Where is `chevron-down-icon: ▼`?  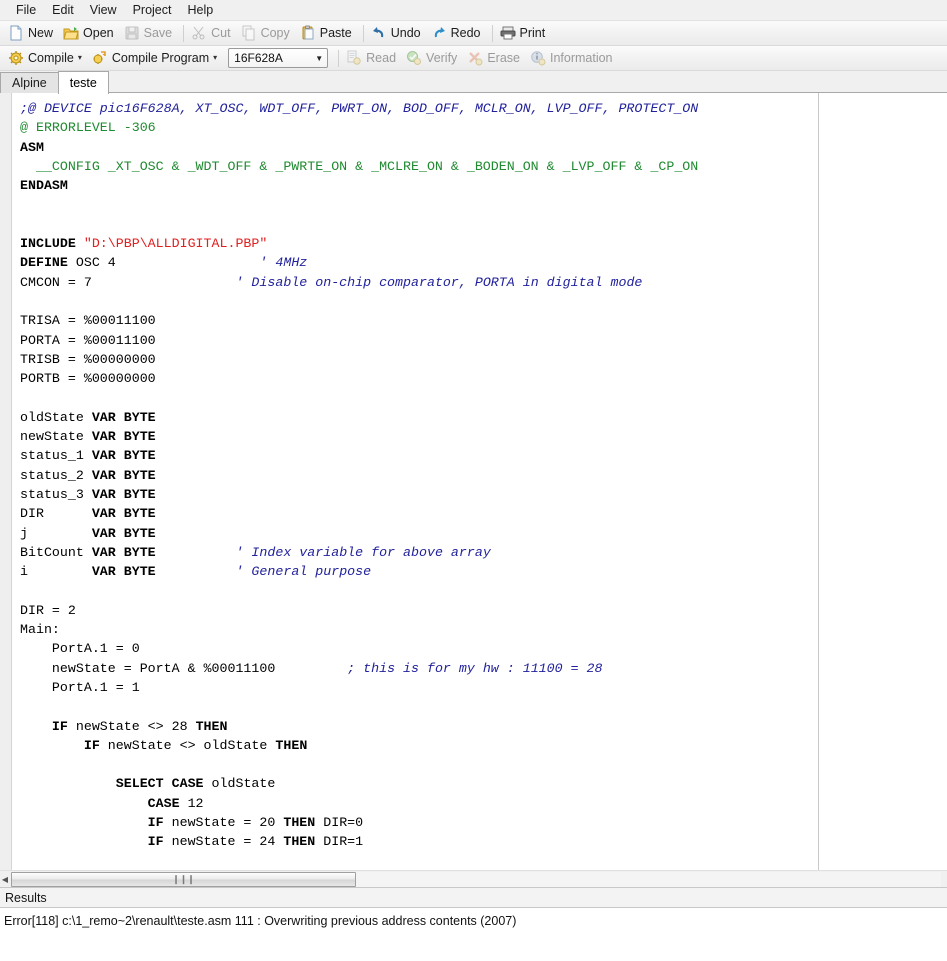
chevron-down-icon: ▼ is located at coordinates (319, 58).